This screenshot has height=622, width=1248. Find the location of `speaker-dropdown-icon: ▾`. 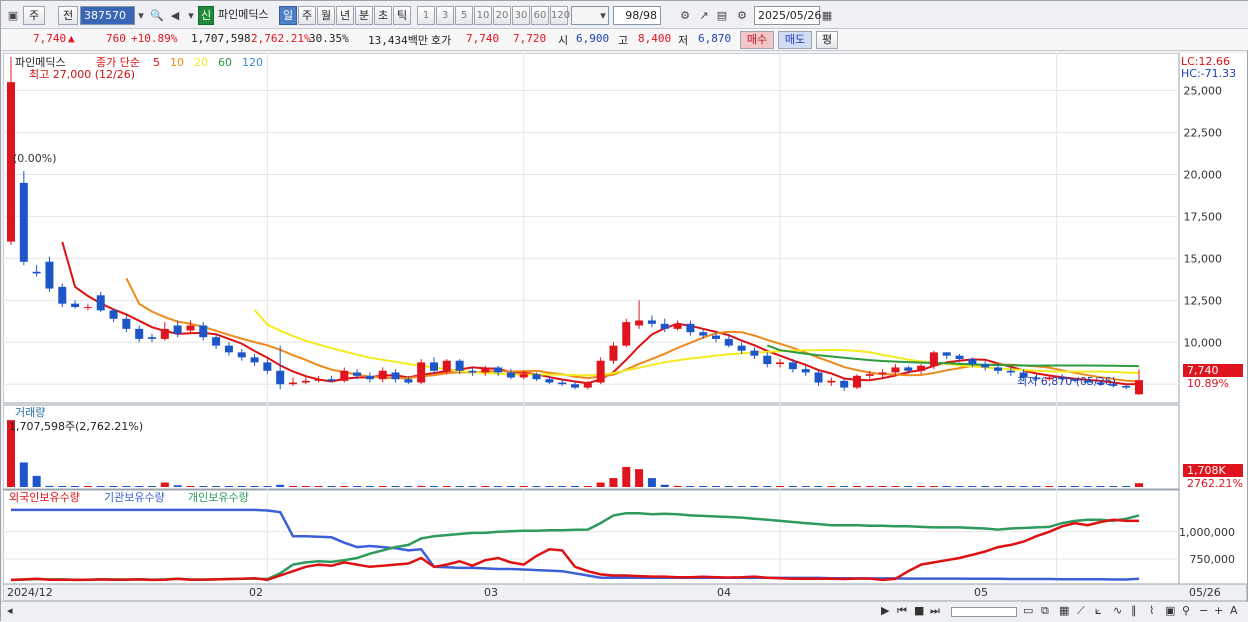

speaker-dropdown-icon: ▾ is located at coordinates (191, 15).